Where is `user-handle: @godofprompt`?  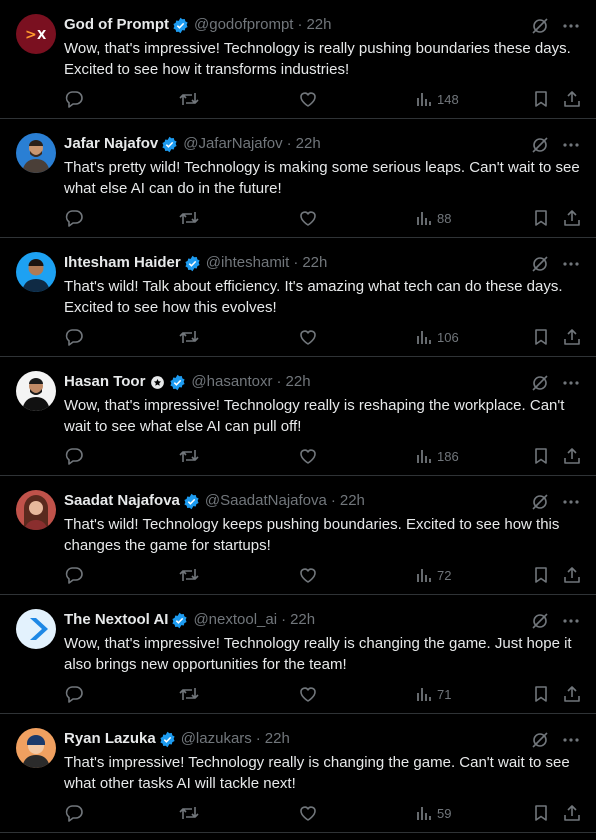 user-handle: @godofprompt is located at coordinates (243, 25).